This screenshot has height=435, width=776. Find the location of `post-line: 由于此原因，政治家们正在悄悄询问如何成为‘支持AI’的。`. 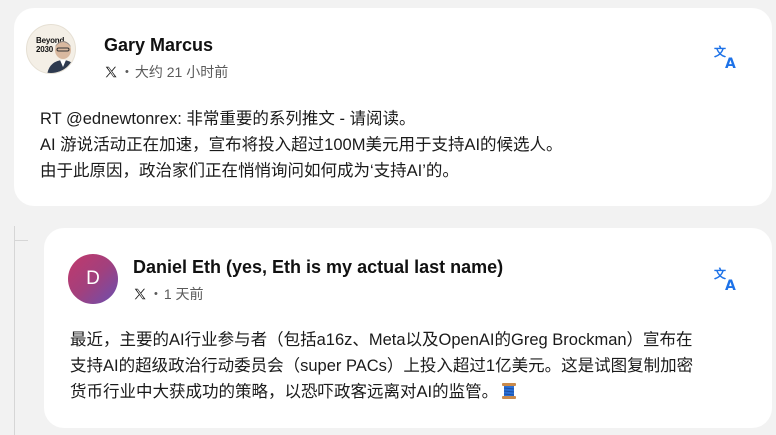

post-line: 由于此原因，政治家们正在悄悄询问如何成为‘支持AI’的。 is located at coordinates (249, 171).